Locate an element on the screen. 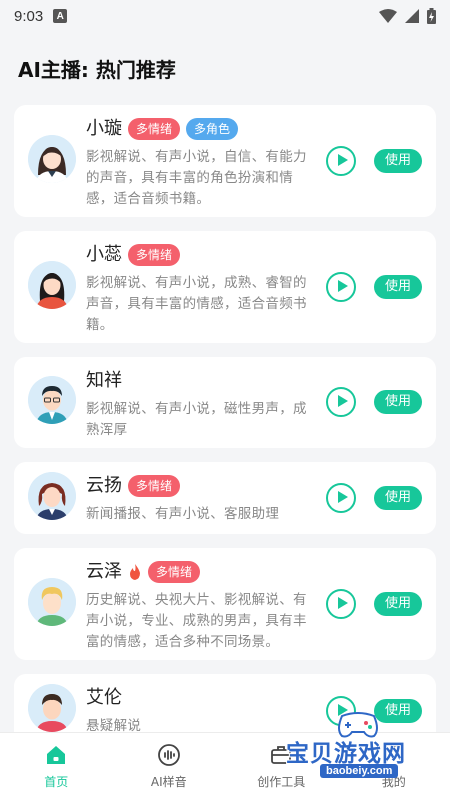 This screenshot has width=450, height=800. voice-name: 小蕊 is located at coordinates (104, 254).